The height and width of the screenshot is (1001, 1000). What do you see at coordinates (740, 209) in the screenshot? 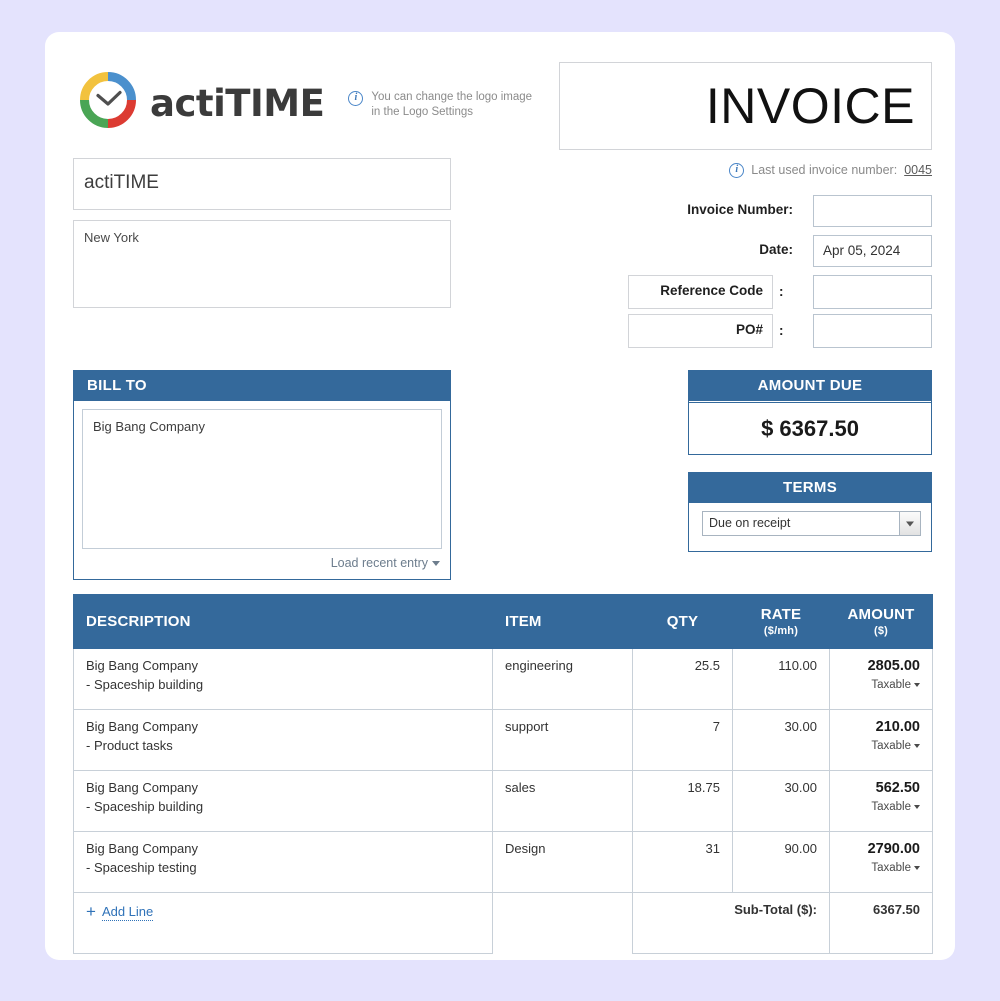
I see `invoice-number-label: Invoice Number:` at bounding box center [740, 209].